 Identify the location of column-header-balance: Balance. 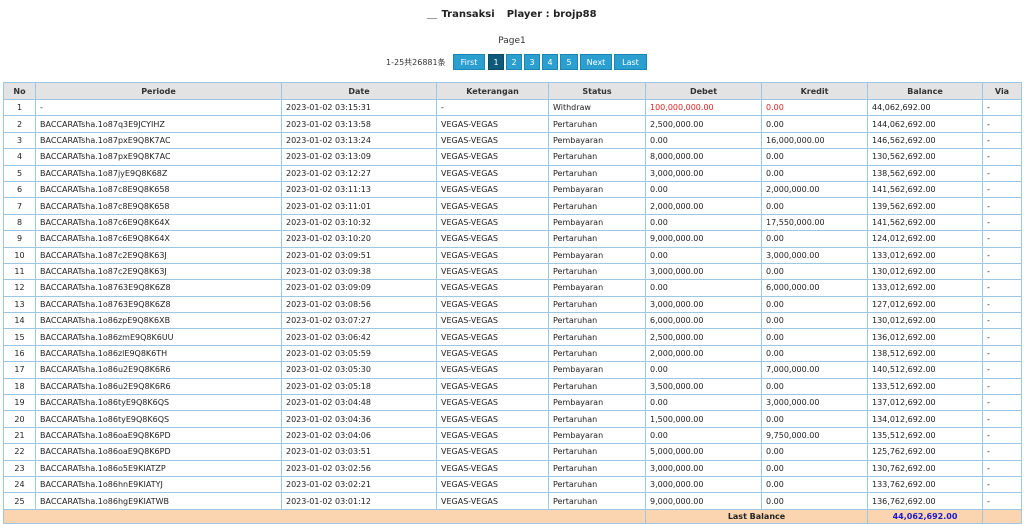
(925, 91).